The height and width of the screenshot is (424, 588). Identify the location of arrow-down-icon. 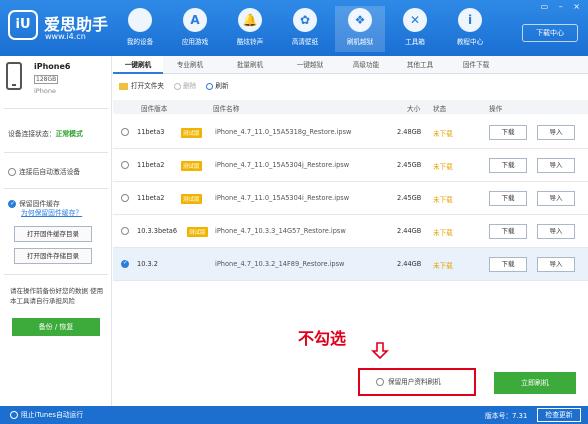
(380, 351).